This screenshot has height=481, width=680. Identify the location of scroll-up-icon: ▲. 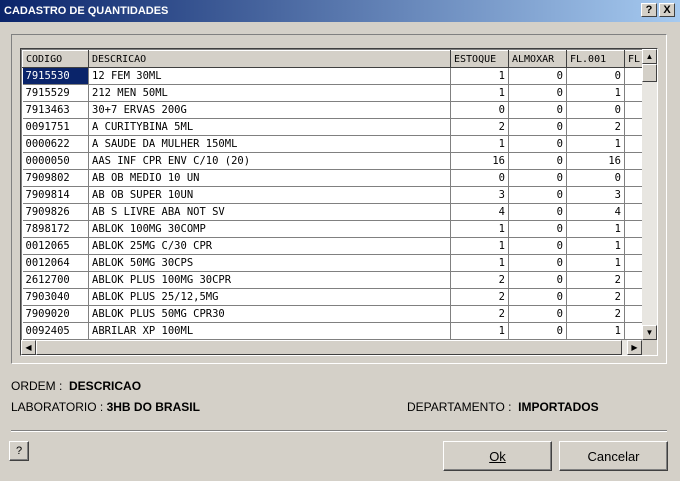
(649, 56).